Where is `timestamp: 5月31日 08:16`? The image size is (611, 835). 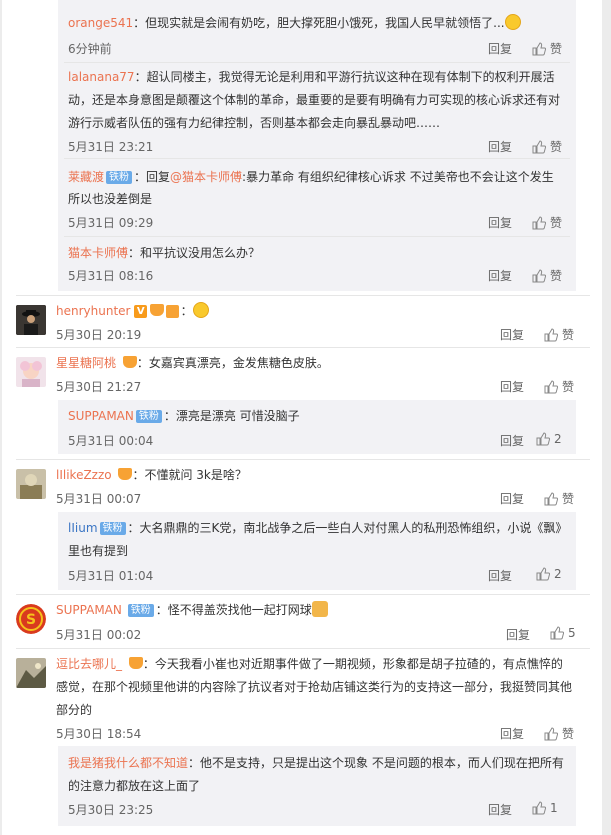
timestamp: 5月31日 08:16 is located at coordinates (111, 276).